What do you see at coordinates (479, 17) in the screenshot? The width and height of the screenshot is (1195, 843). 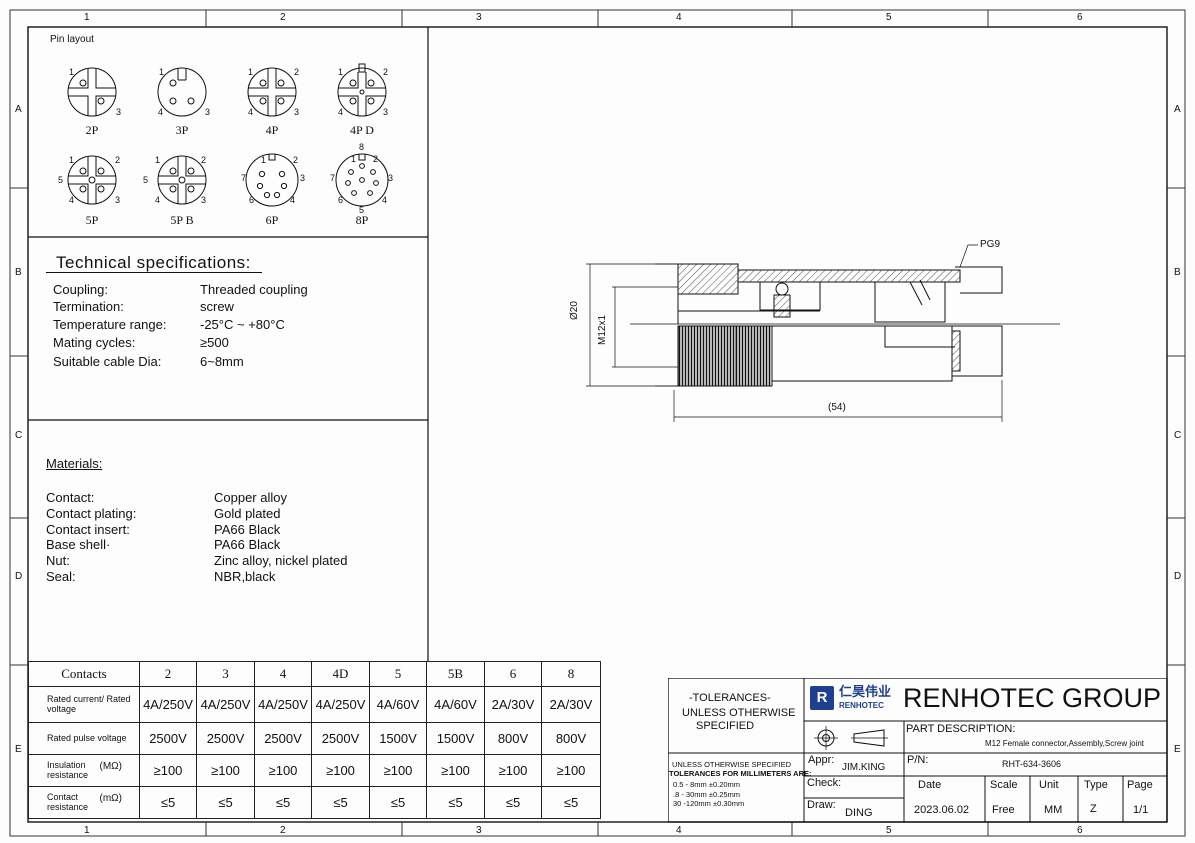 I see `zone-col-3: 3` at bounding box center [479, 17].